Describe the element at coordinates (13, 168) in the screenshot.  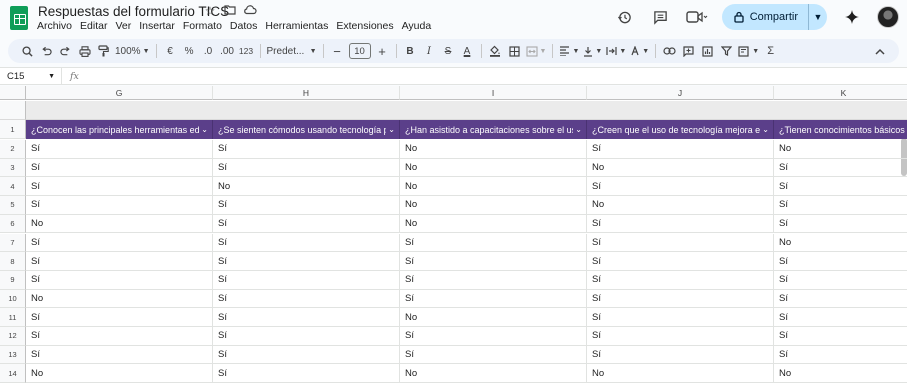
I see `row-number: 3` at that location.